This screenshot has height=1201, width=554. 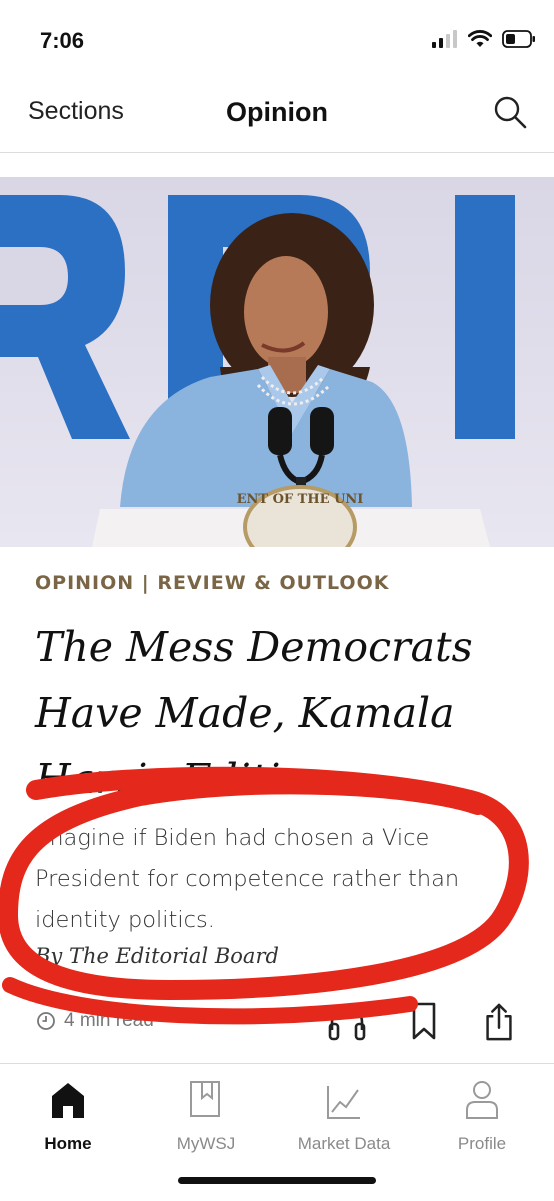 What do you see at coordinates (518, 39) in the screenshot?
I see `battery-icon` at bounding box center [518, 39].